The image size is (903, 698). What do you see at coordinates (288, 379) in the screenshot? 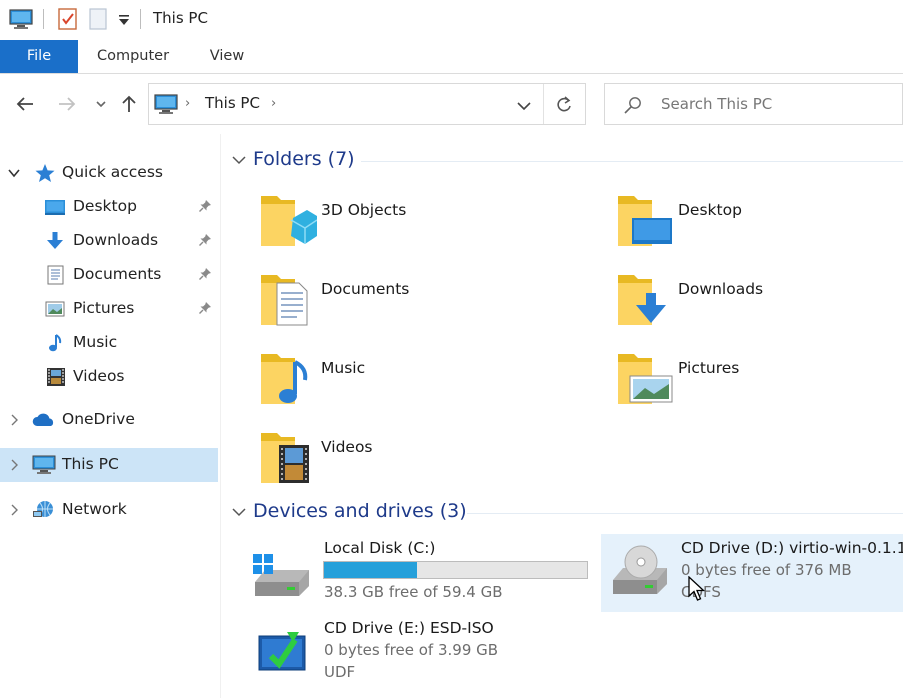
I see `music-folder-icon` at bounding box center [288, 379].